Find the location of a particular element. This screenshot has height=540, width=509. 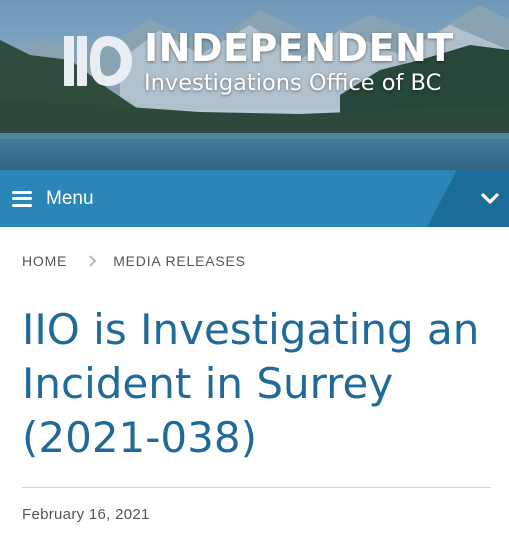

logo-subtitle: Investigations Office of BC is located at coordinates (293, 83).